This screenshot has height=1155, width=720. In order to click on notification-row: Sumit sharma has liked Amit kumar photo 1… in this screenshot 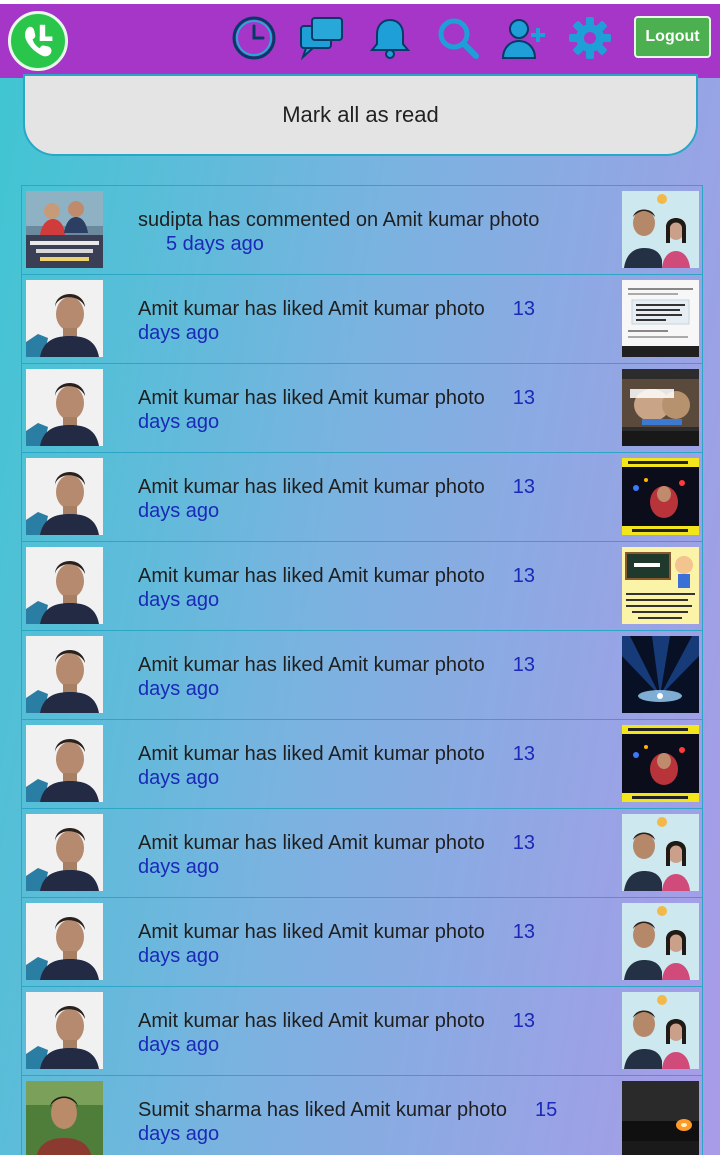, I will do `click(362, 1115)`.